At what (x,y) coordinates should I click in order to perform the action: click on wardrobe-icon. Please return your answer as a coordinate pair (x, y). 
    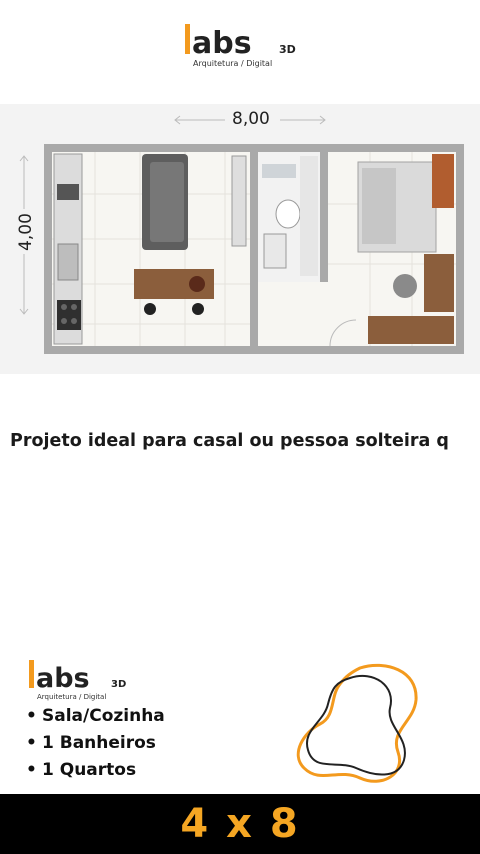
    Looking at the image, I should click on (411, 330).